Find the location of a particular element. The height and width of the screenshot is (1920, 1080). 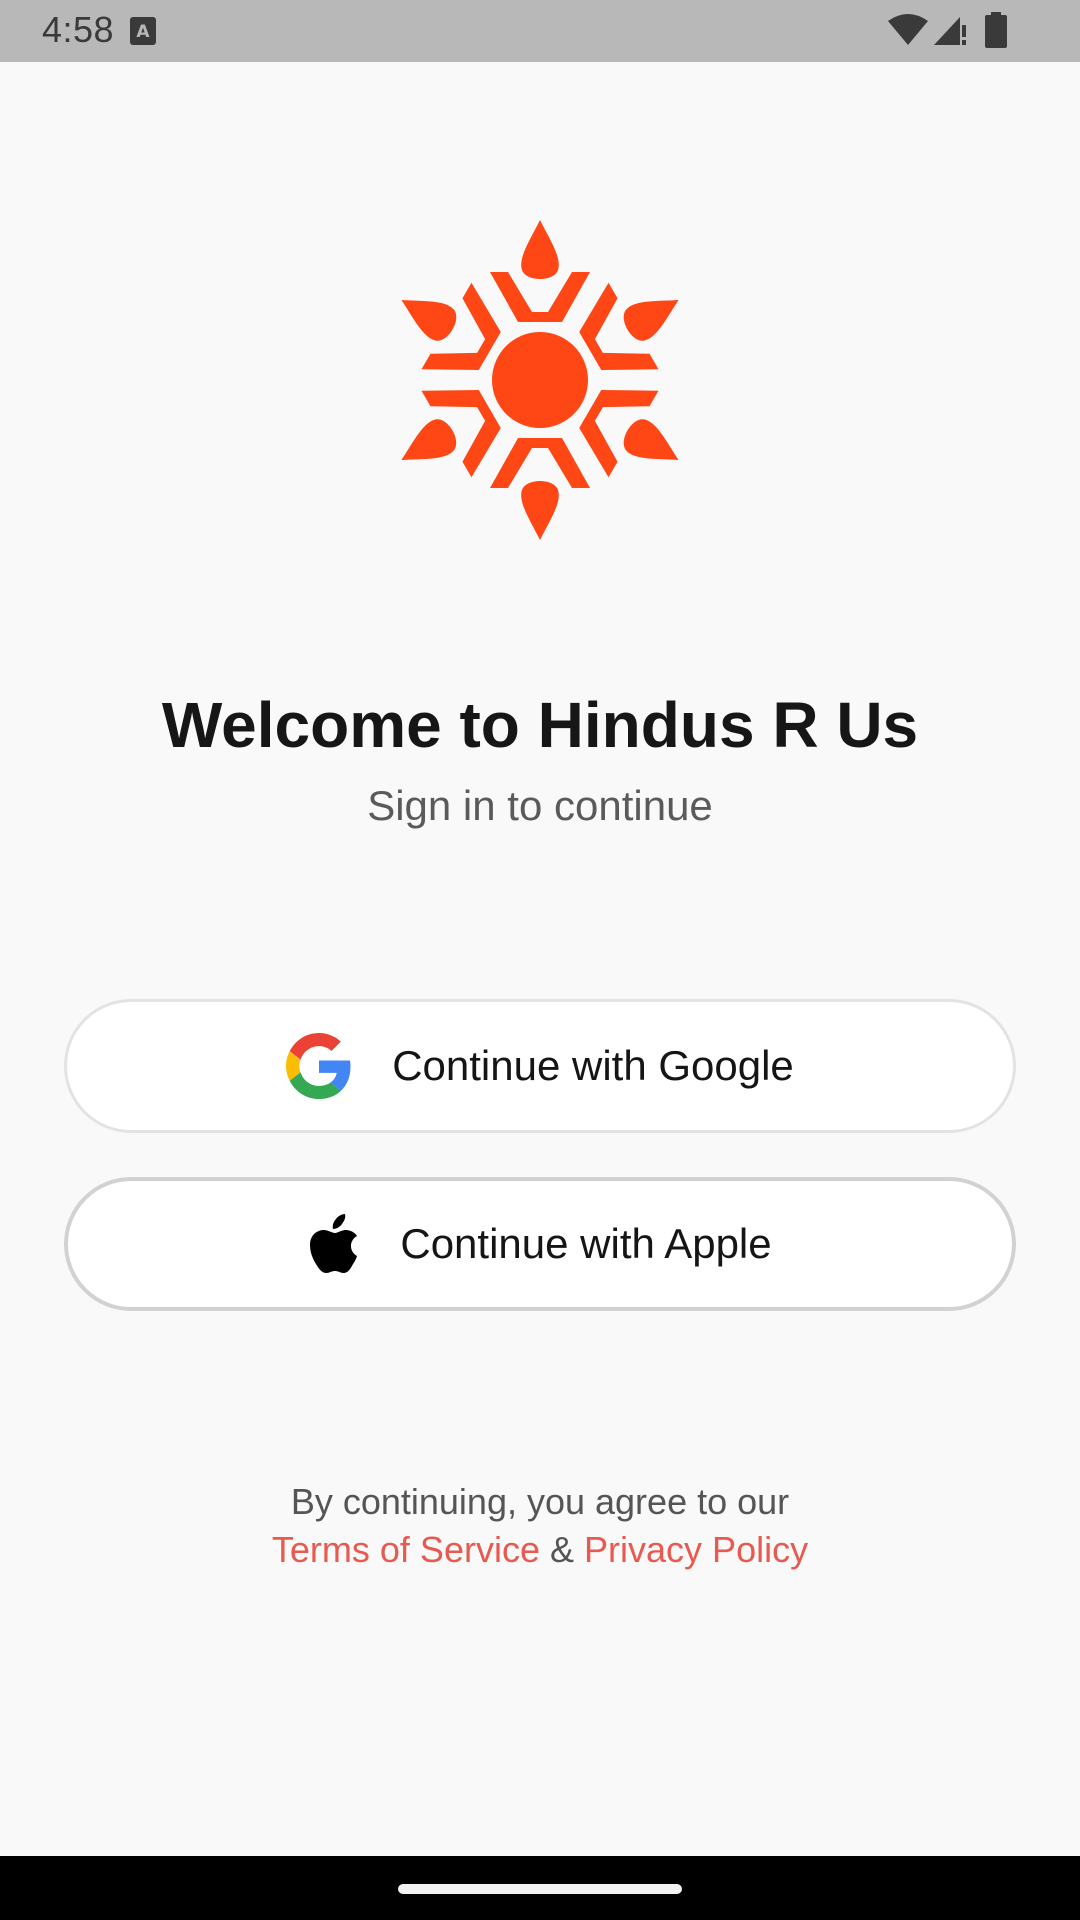

keyboard-a-icon: A is located at coordinates (143, 31).